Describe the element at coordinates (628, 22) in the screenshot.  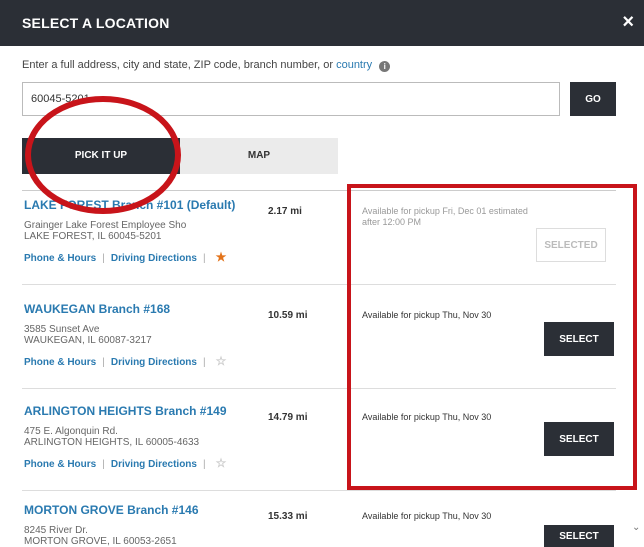
I see `close-icon: ×` at that location.